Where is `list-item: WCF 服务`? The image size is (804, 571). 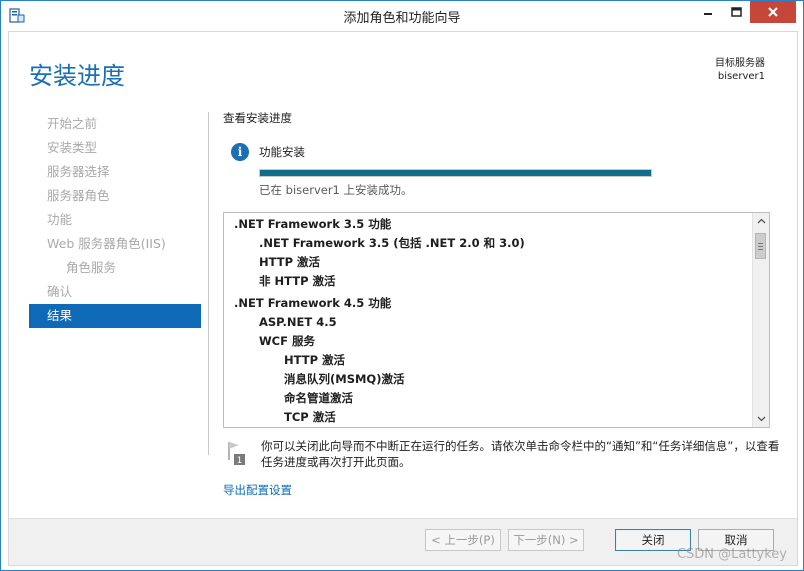
list-item: WCF 服务 is located at coordinates (287, 341).